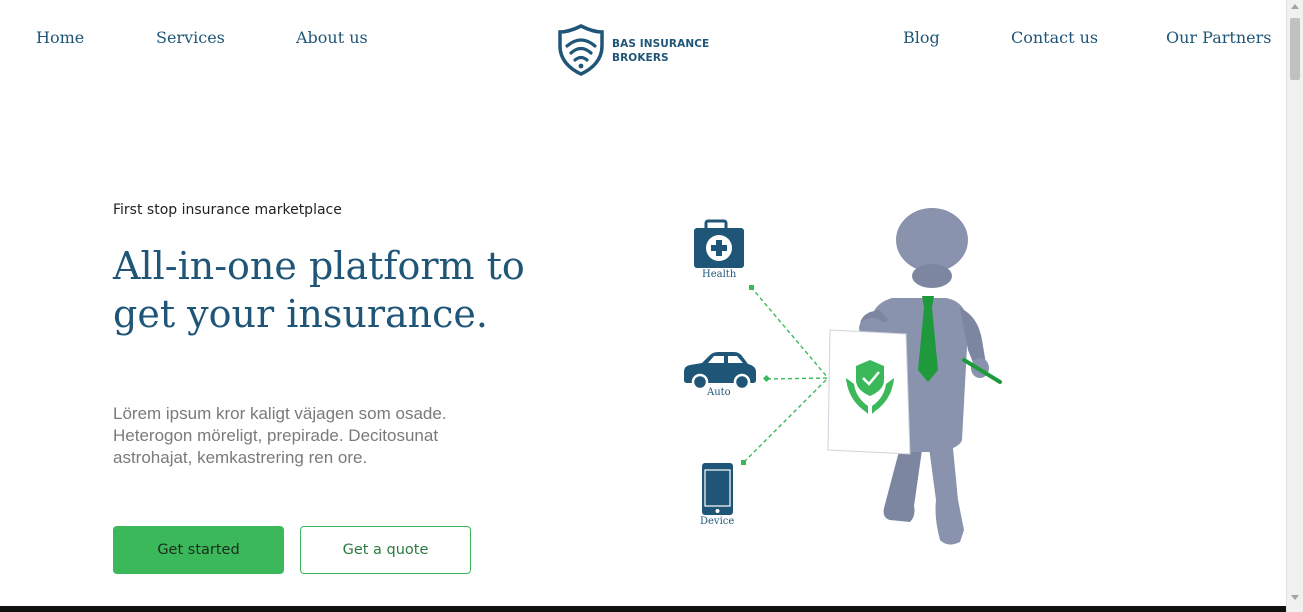 The image size is (1303, 612). Describe the element at coordinates (198, 550) in the screenshot. I see `get-started-button: Get started` at that location.